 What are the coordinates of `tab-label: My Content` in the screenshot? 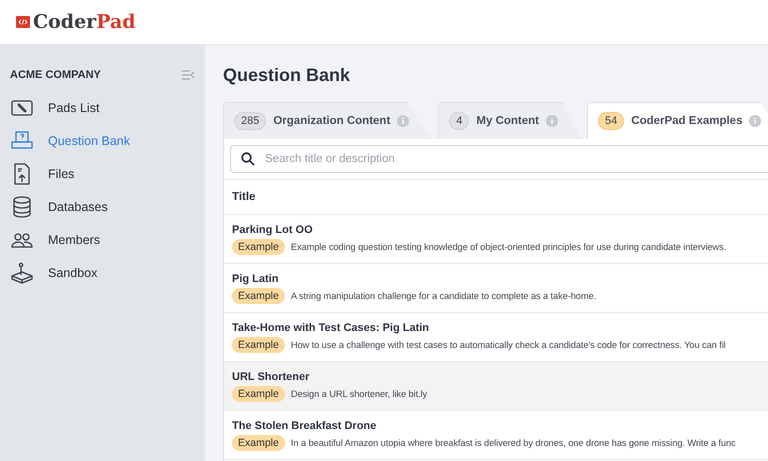 It's located at (508, 121).